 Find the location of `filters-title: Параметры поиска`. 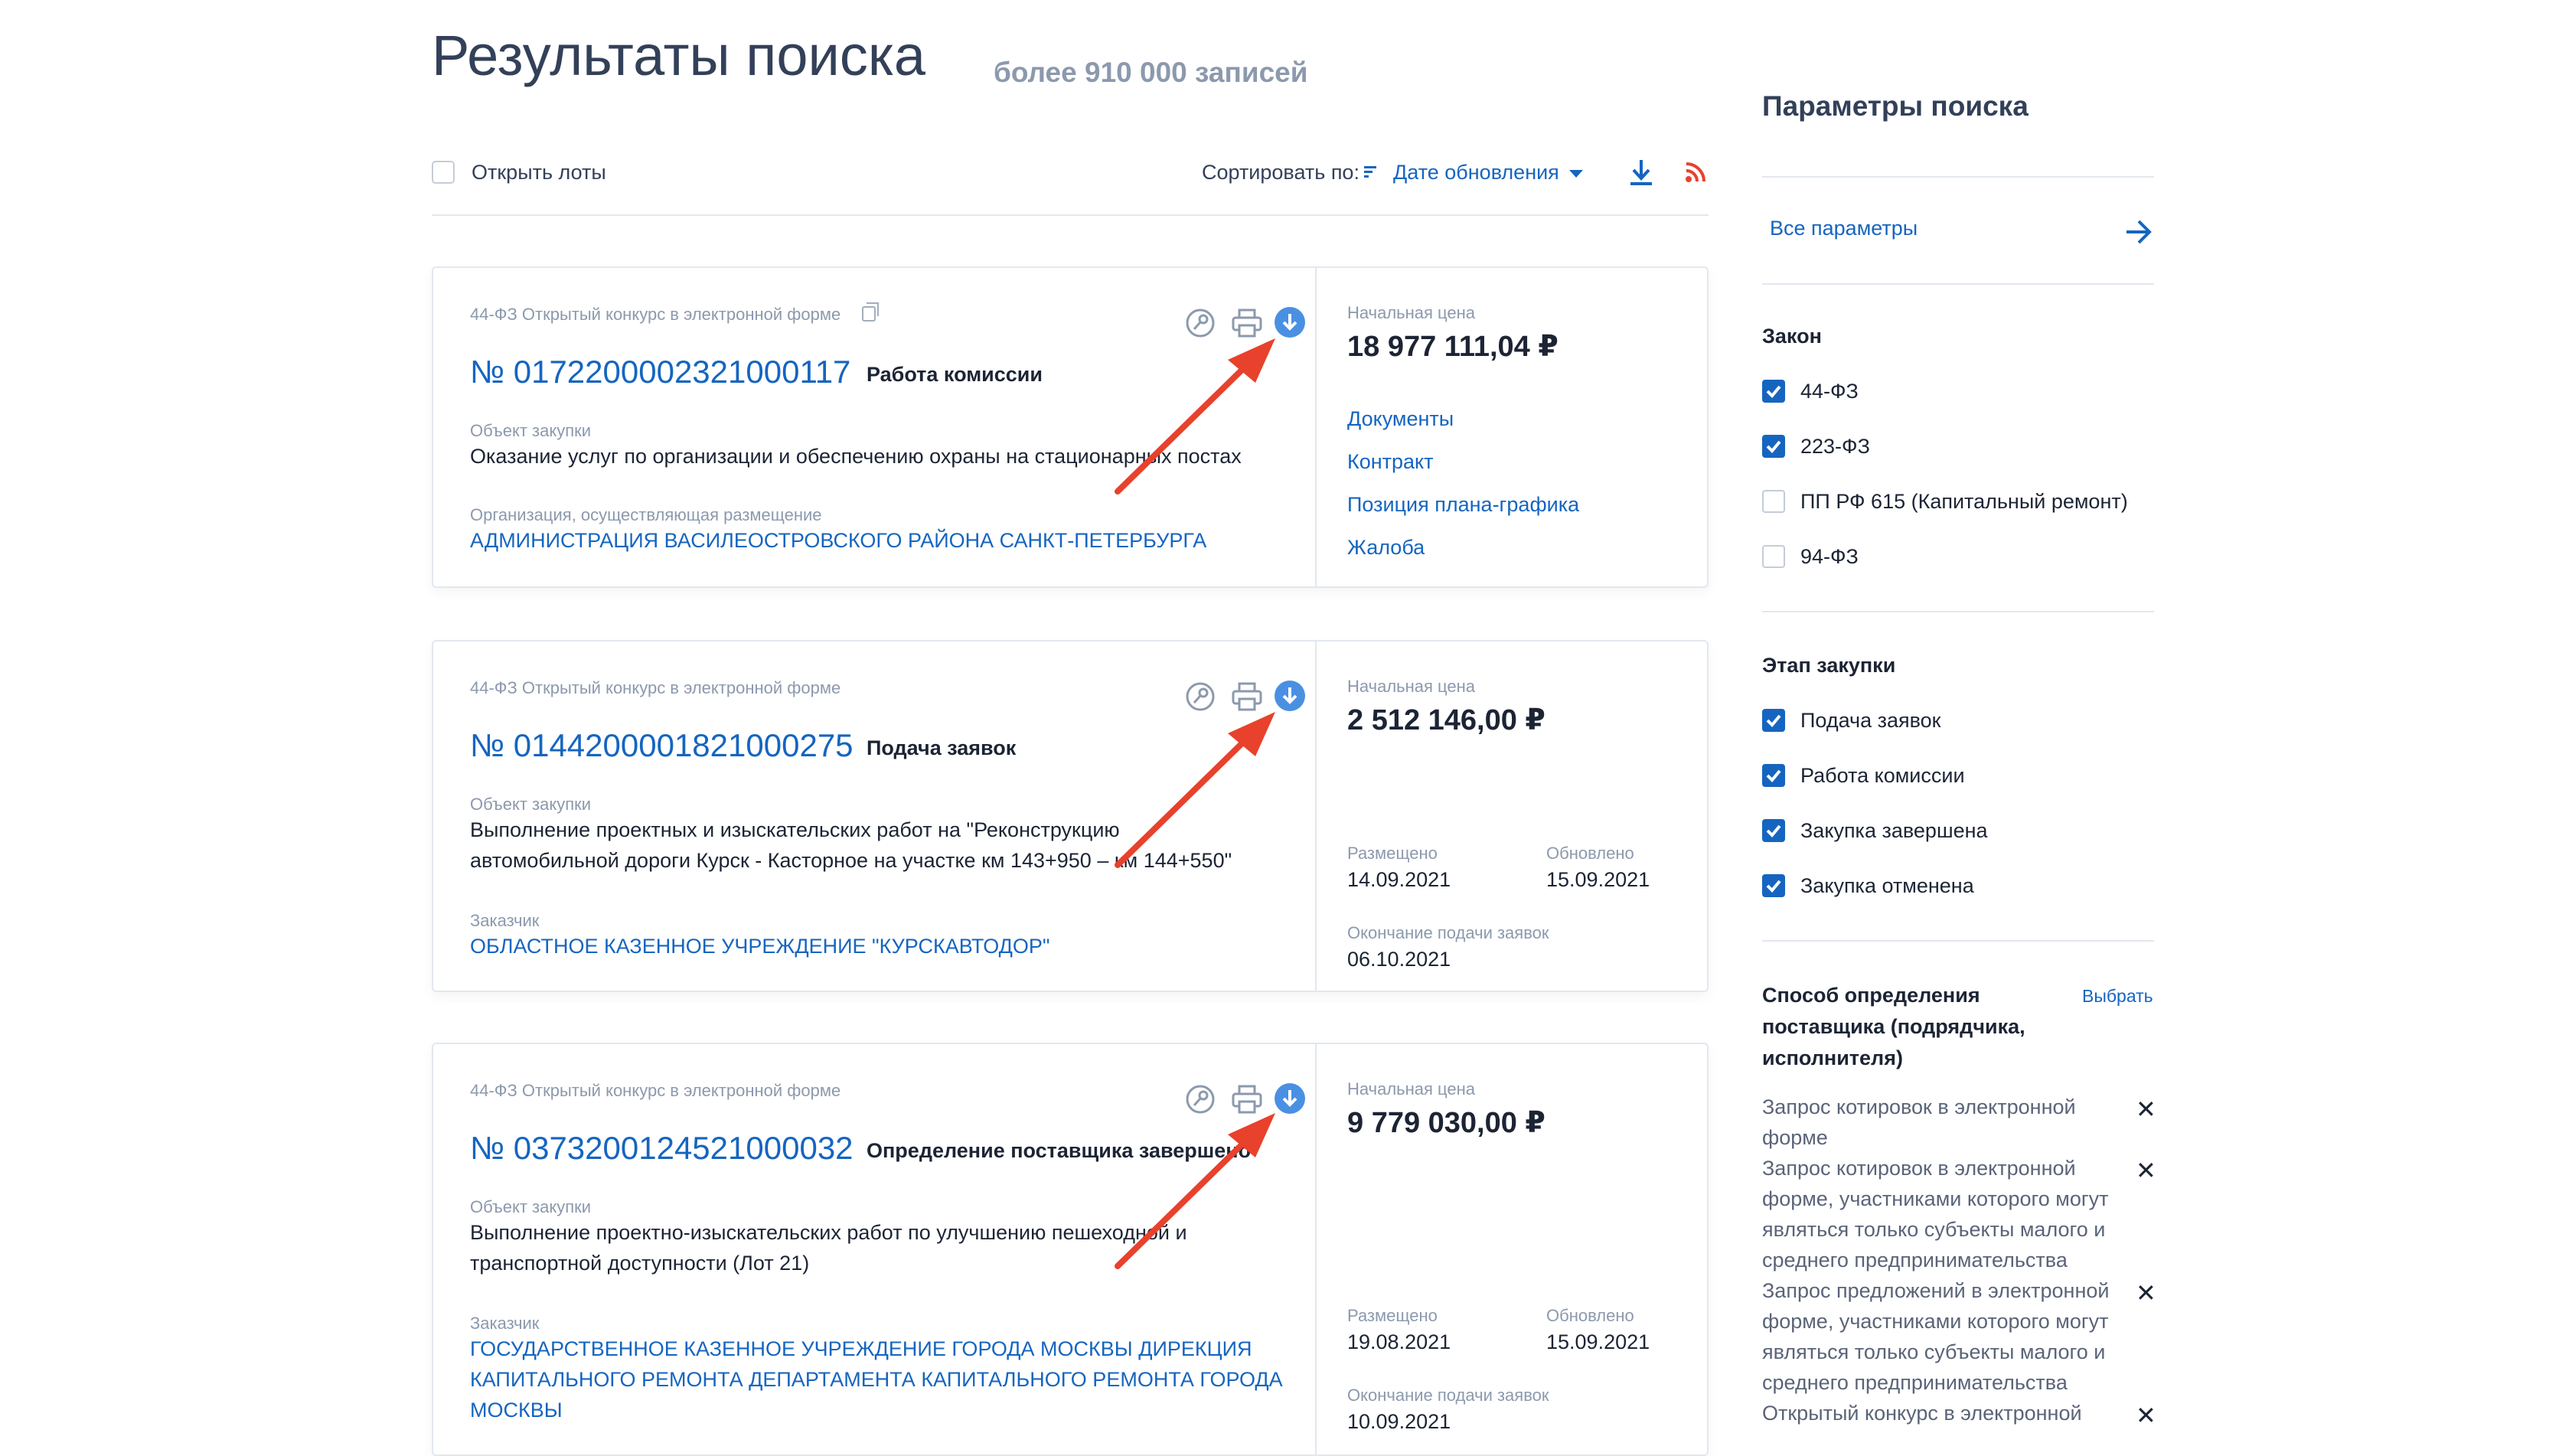

filters-title: Параметры поиска is located at coordinates (1895, 106).